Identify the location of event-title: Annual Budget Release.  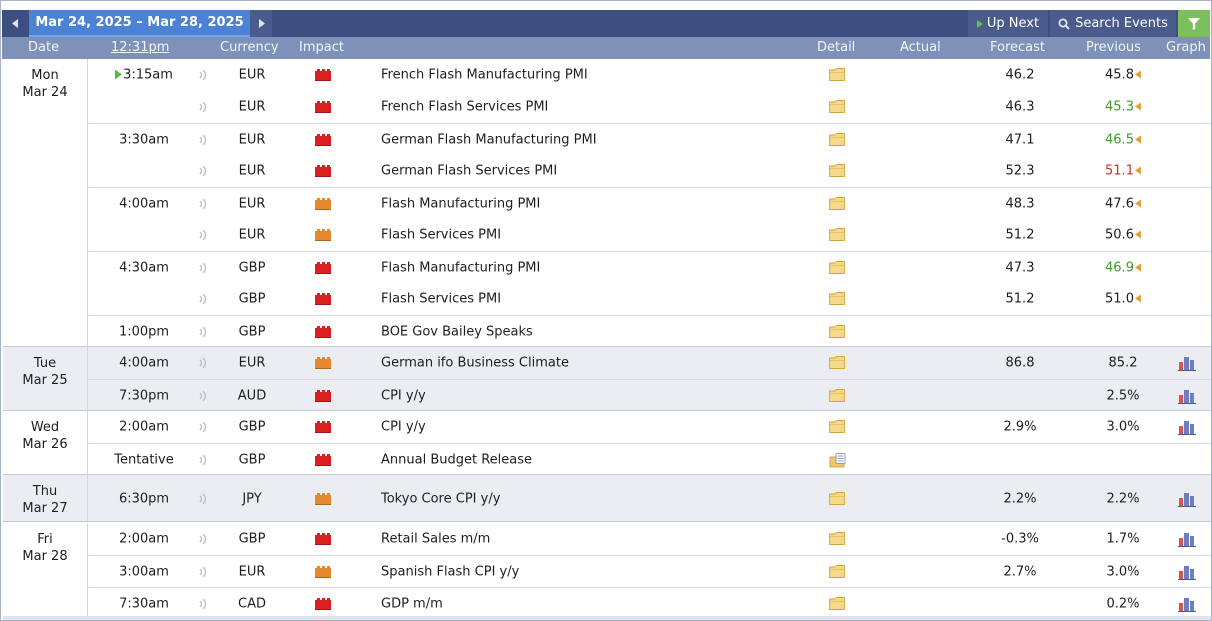
(456, 459).